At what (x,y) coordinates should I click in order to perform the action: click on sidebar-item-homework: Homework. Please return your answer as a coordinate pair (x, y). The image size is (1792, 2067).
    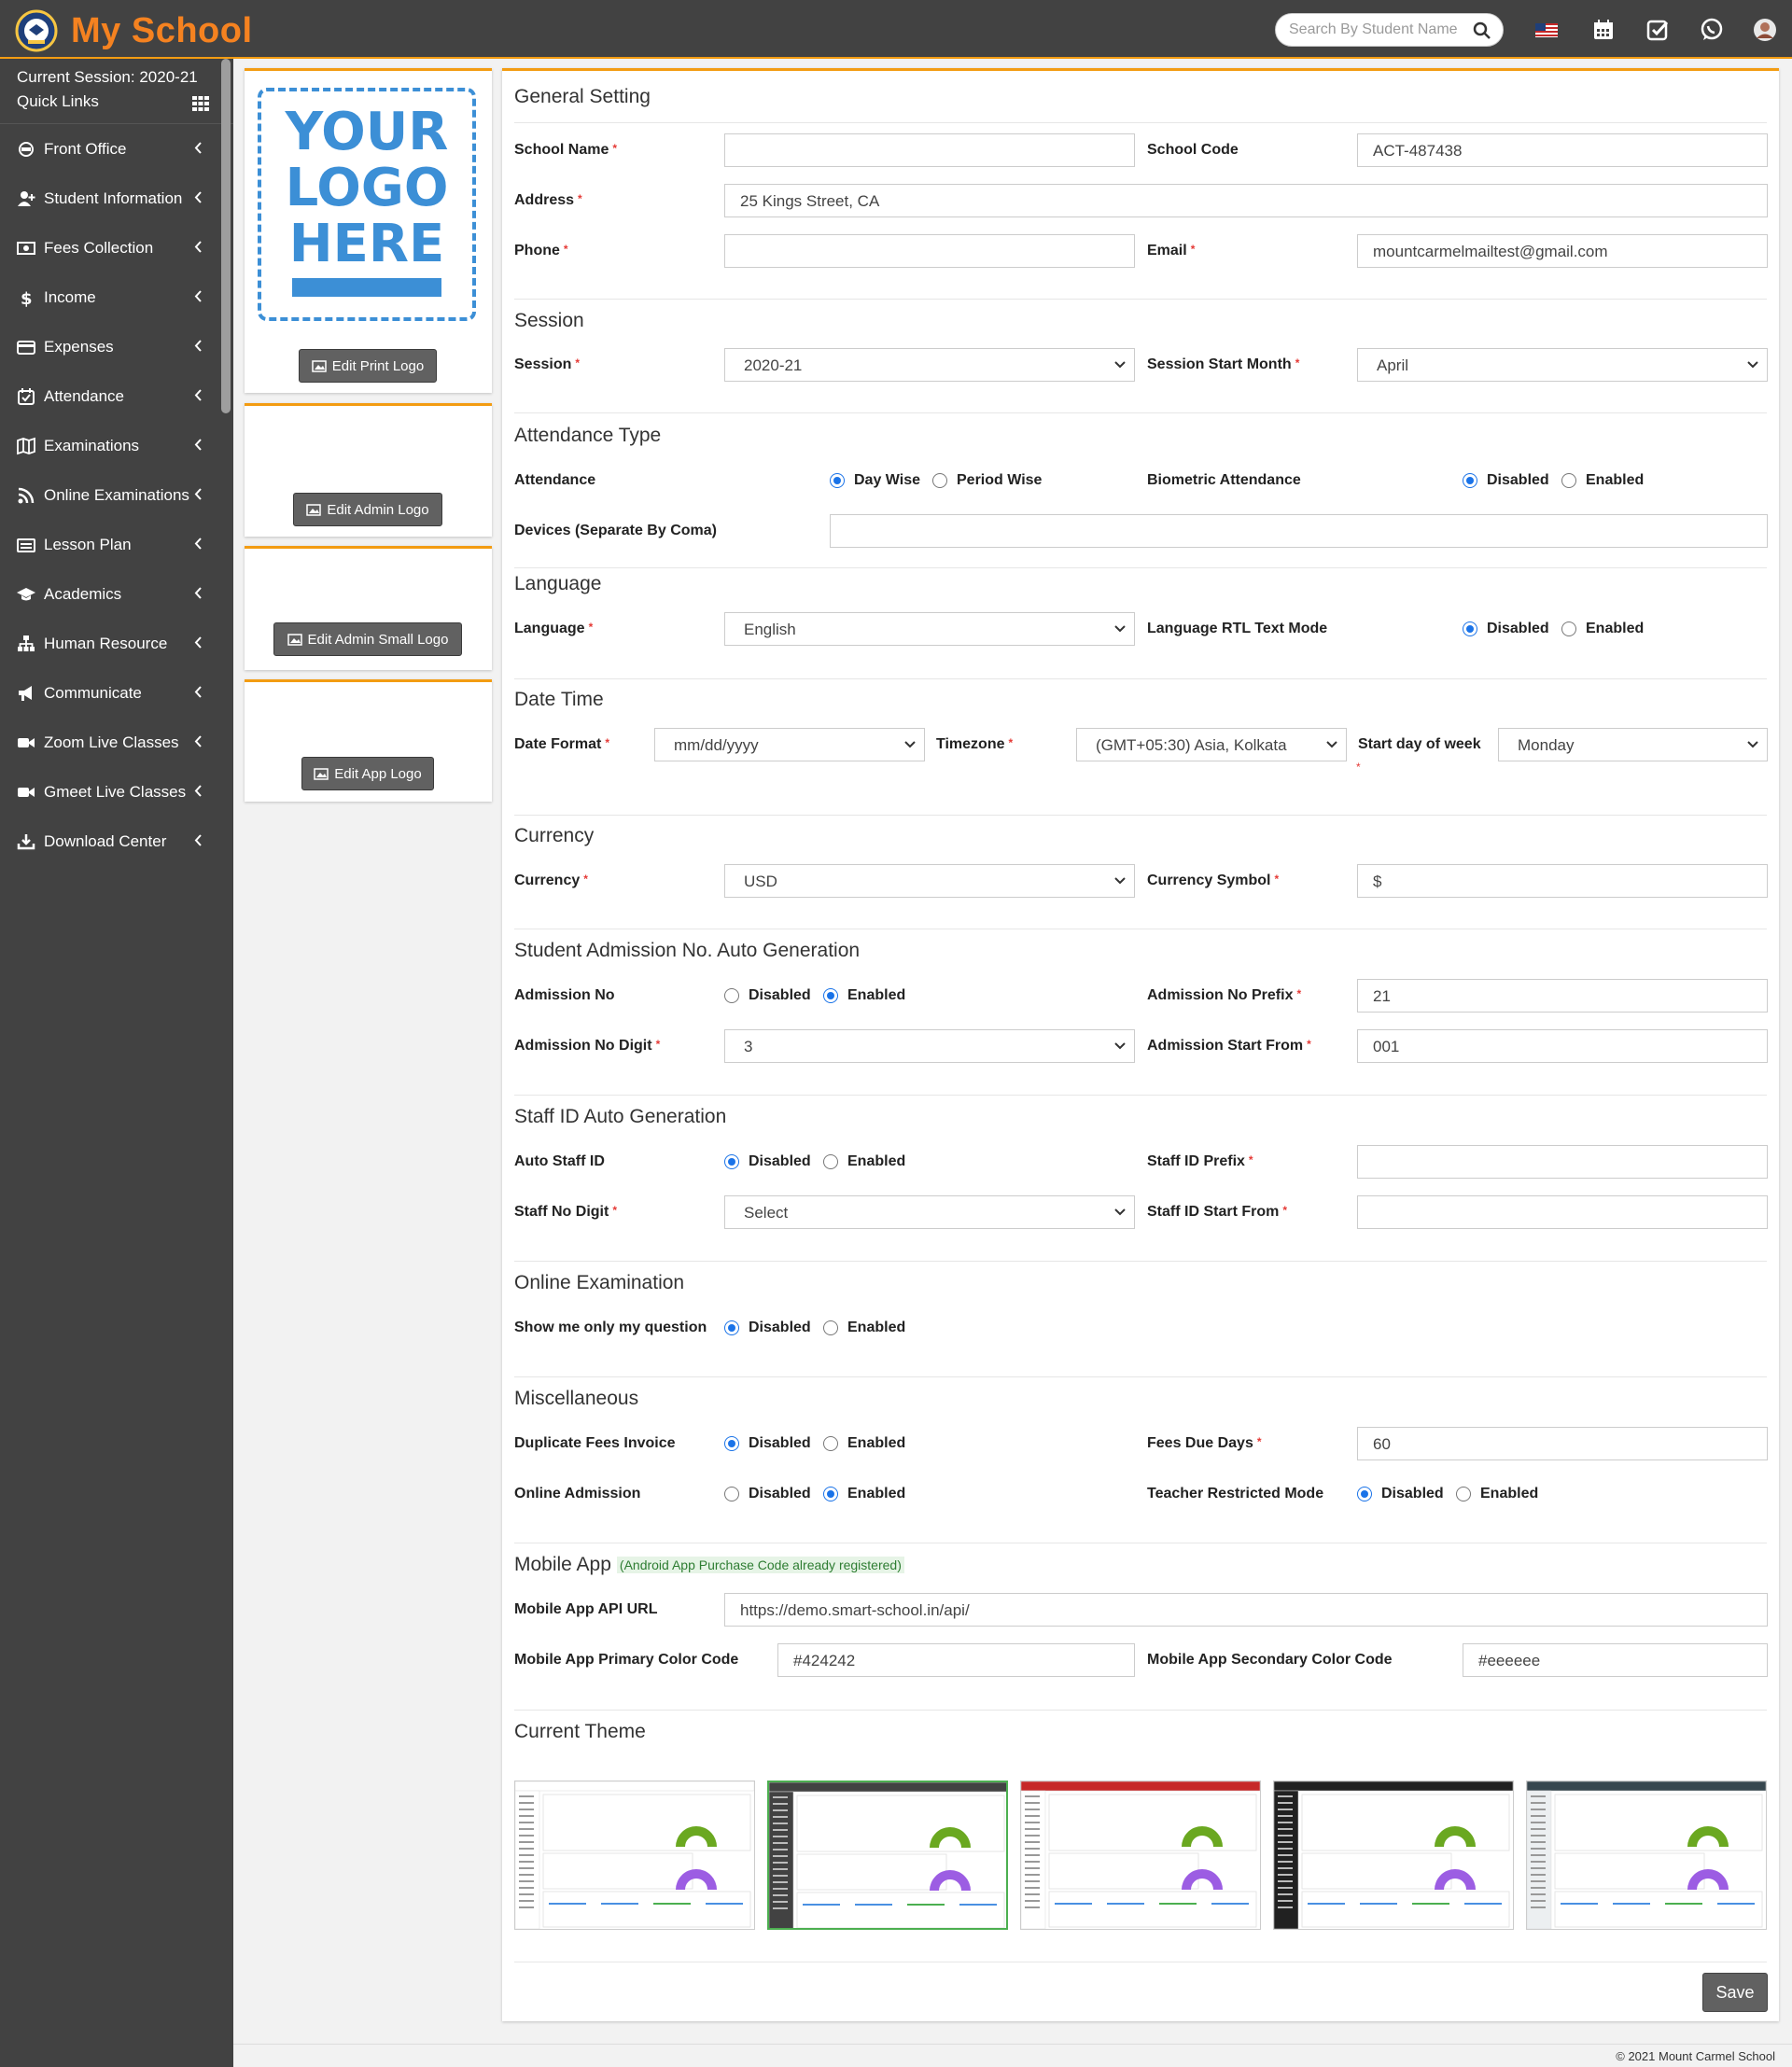
    Looking at the image, I should click on (111, 868).